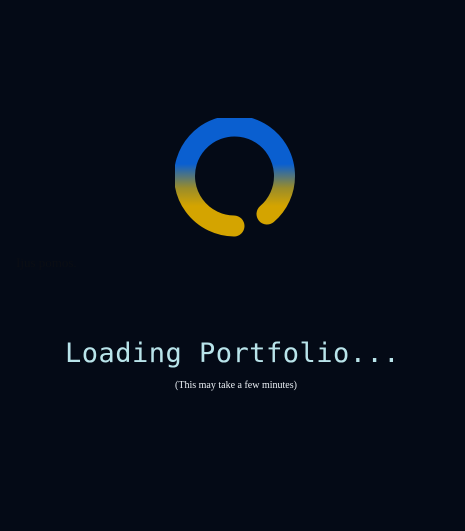  Describe the element at coordinates (236, 385) in the screenshot. I see `loading-subtitle: (This may take a few minutes)` at that location.